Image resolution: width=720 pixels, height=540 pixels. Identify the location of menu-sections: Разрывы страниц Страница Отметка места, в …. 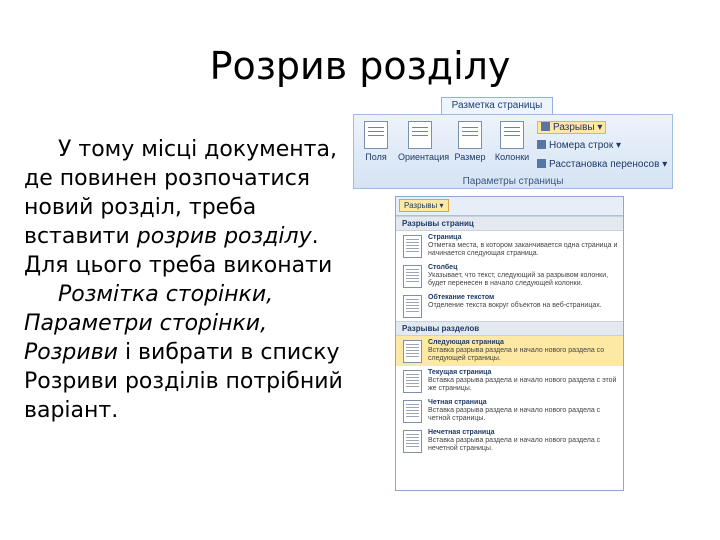
(509, 336).